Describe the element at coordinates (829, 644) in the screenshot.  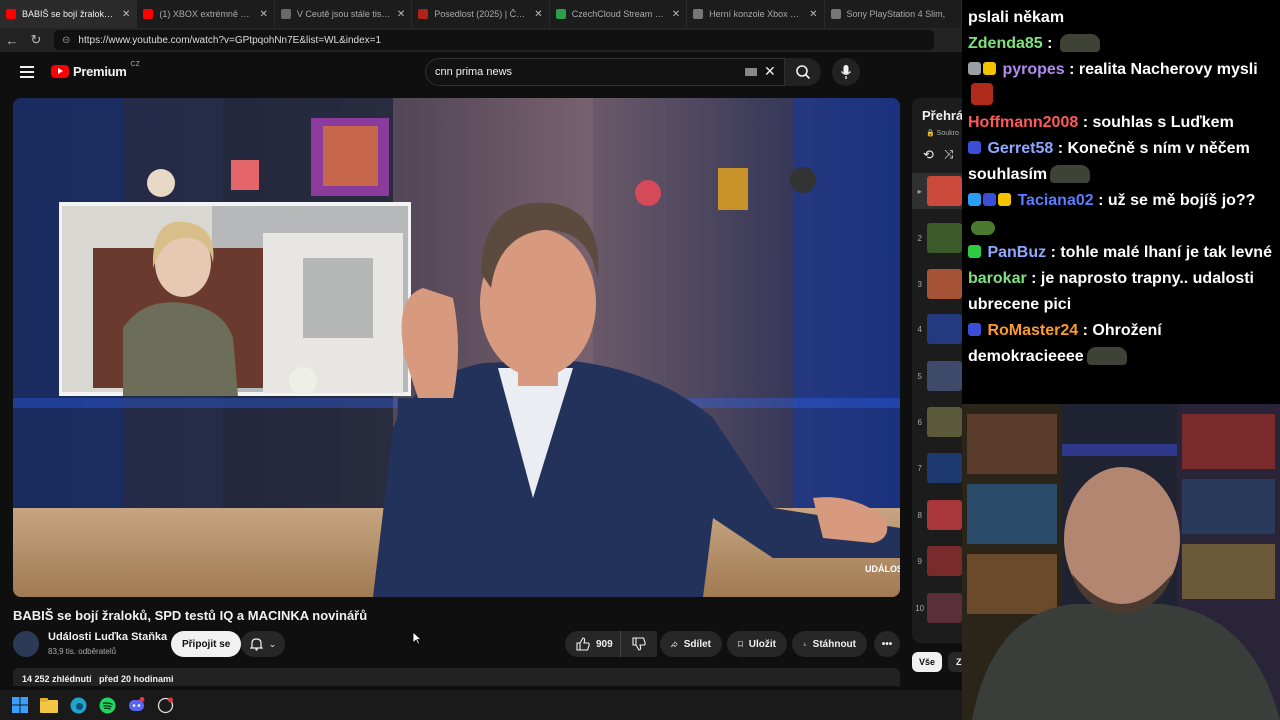
I see `download-button: Stáhnout` at that location.